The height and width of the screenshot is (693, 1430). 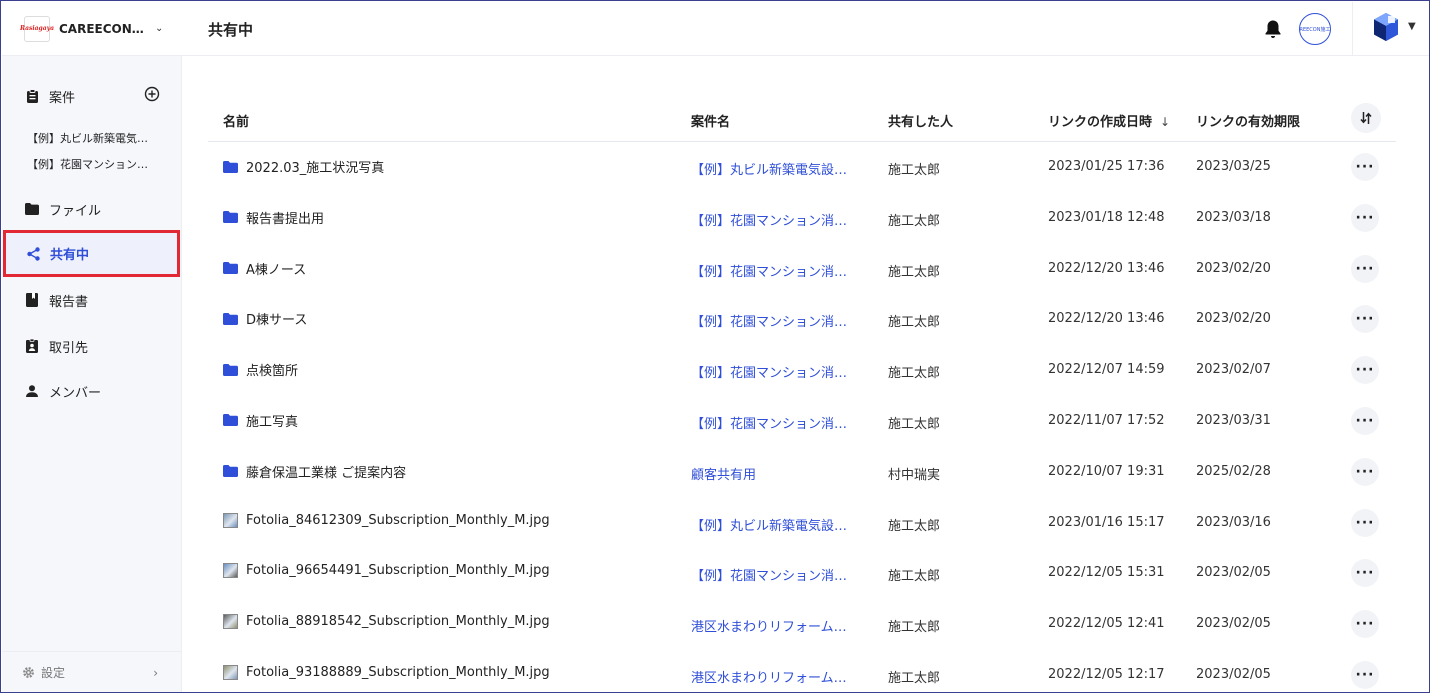 I want to click on company-avatar: REECON施工, so click(x=1315, y=29).